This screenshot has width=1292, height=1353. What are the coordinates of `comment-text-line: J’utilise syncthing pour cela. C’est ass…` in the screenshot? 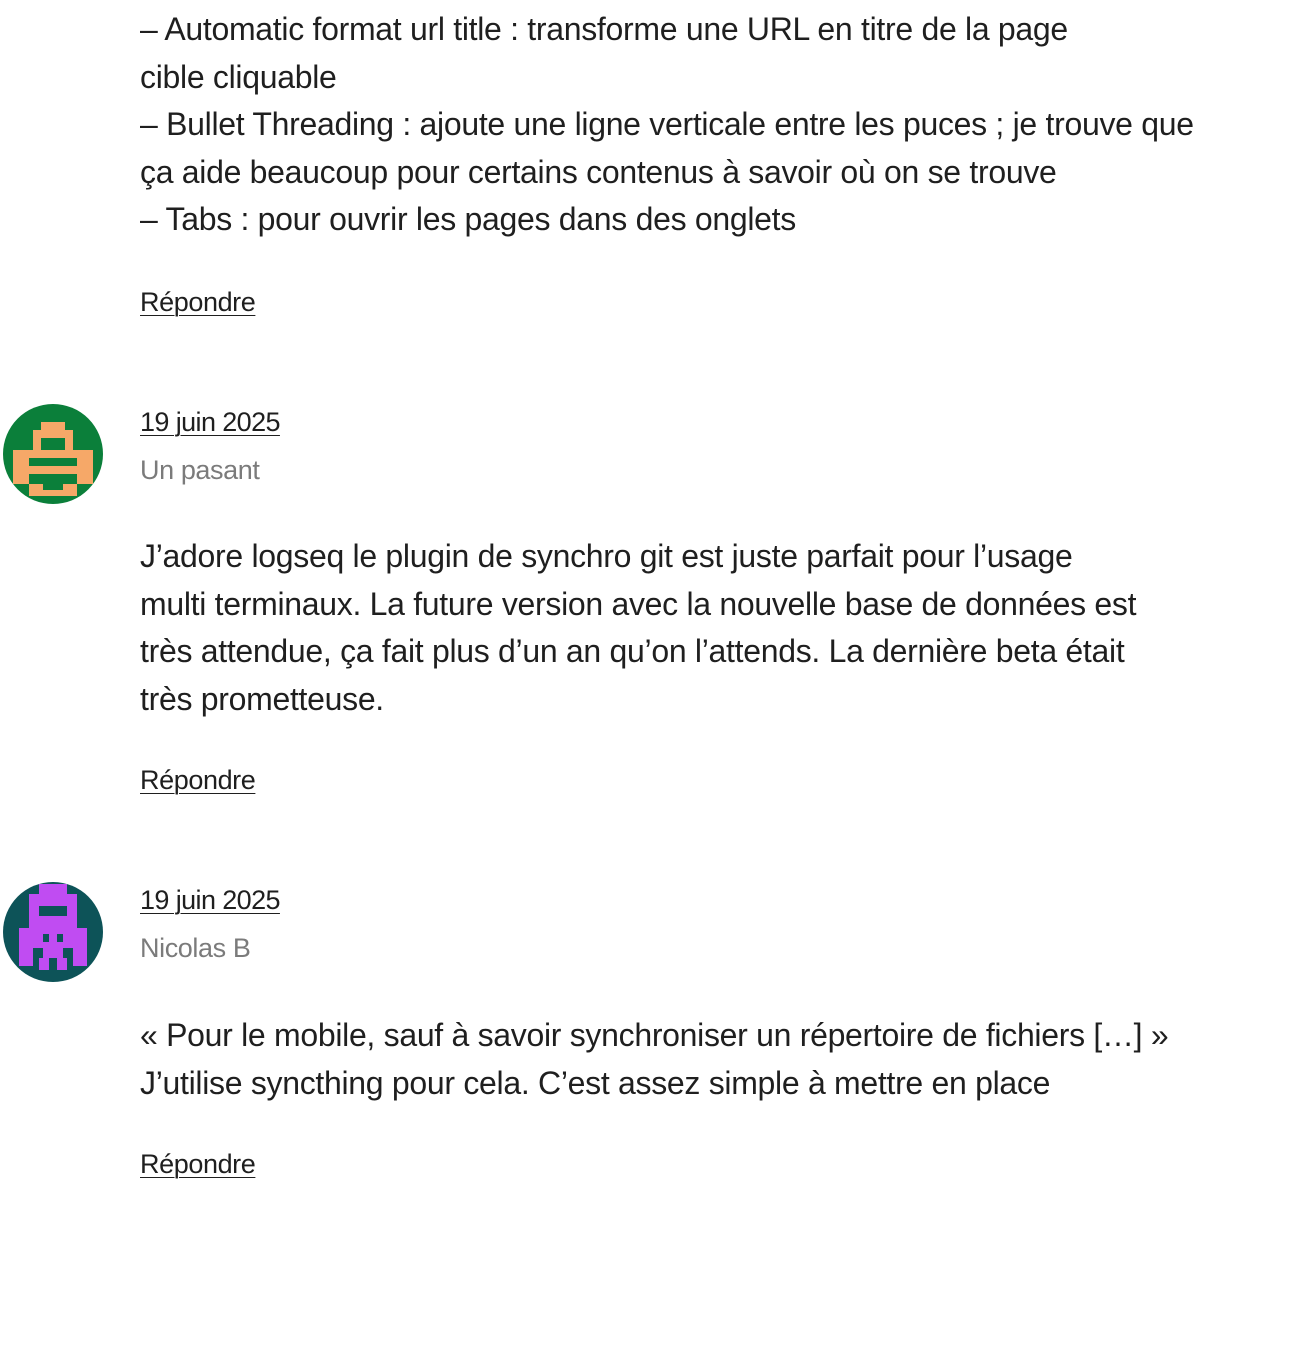 It's located at (595, 1082).